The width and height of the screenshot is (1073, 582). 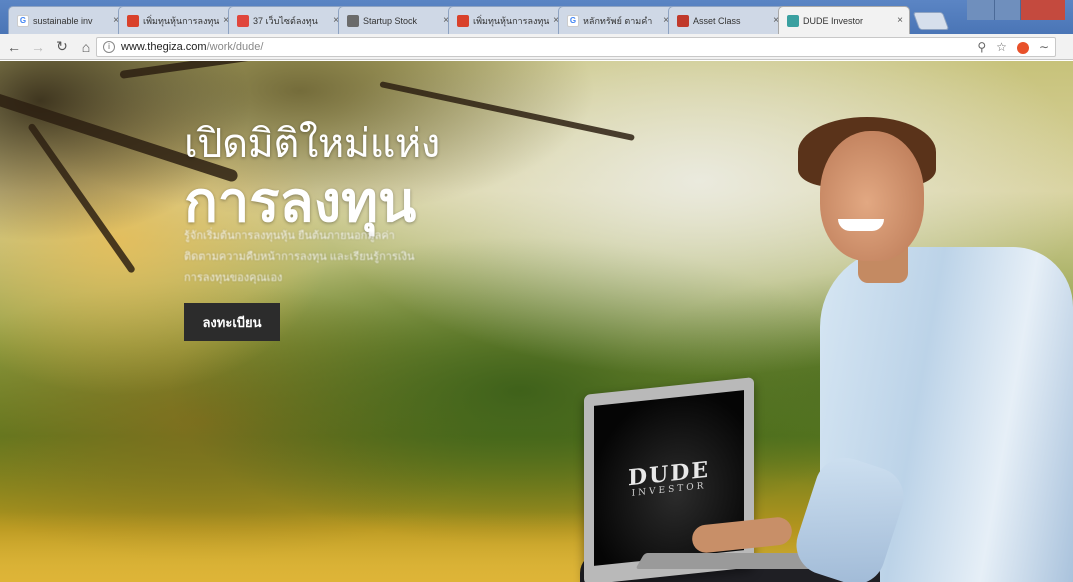 I want to click on person-smile, so click(x=861, y=225).